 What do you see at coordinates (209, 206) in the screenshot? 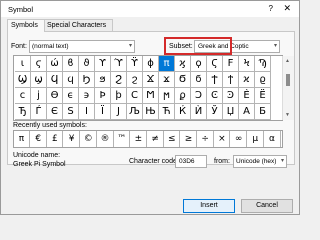
I see `insert-button: Insert` at bounding box center [209, 206].